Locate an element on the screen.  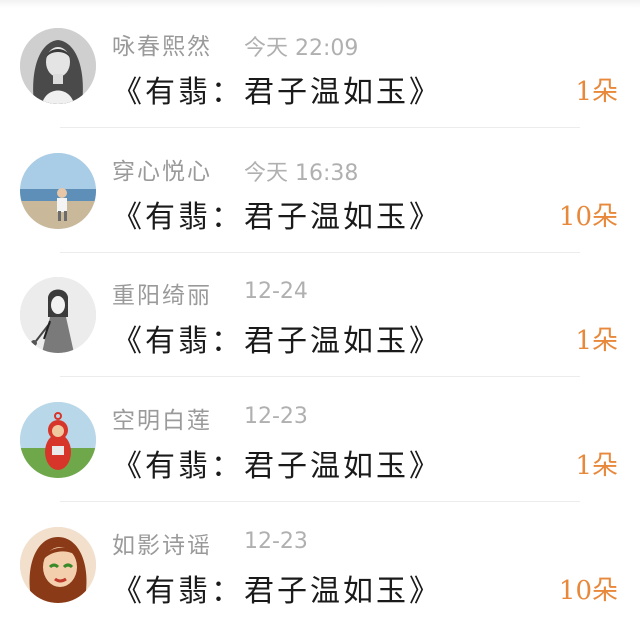
username: 空明白莲 is located at coordinates (162, 418).